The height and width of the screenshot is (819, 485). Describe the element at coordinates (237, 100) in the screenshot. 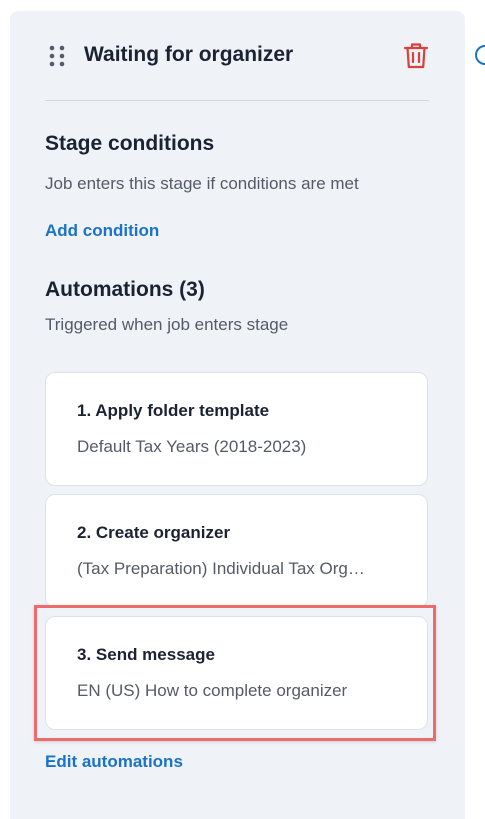

I see `header-divider` at that location.